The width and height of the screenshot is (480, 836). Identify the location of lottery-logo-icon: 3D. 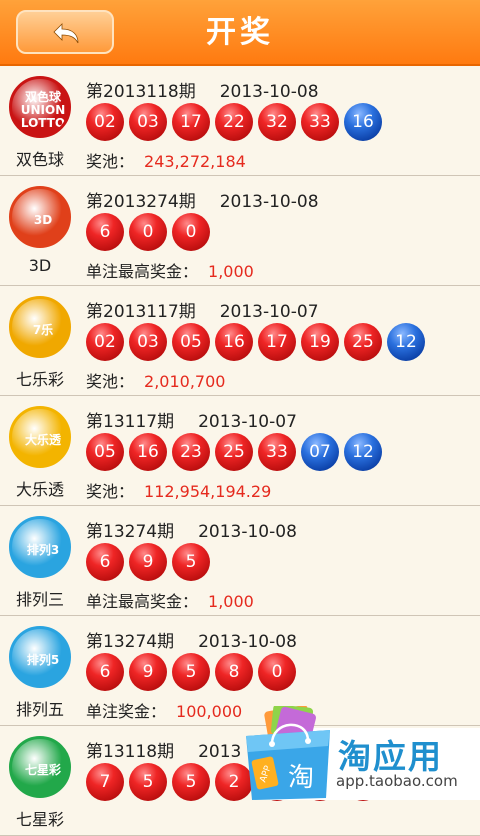
(40, 217).